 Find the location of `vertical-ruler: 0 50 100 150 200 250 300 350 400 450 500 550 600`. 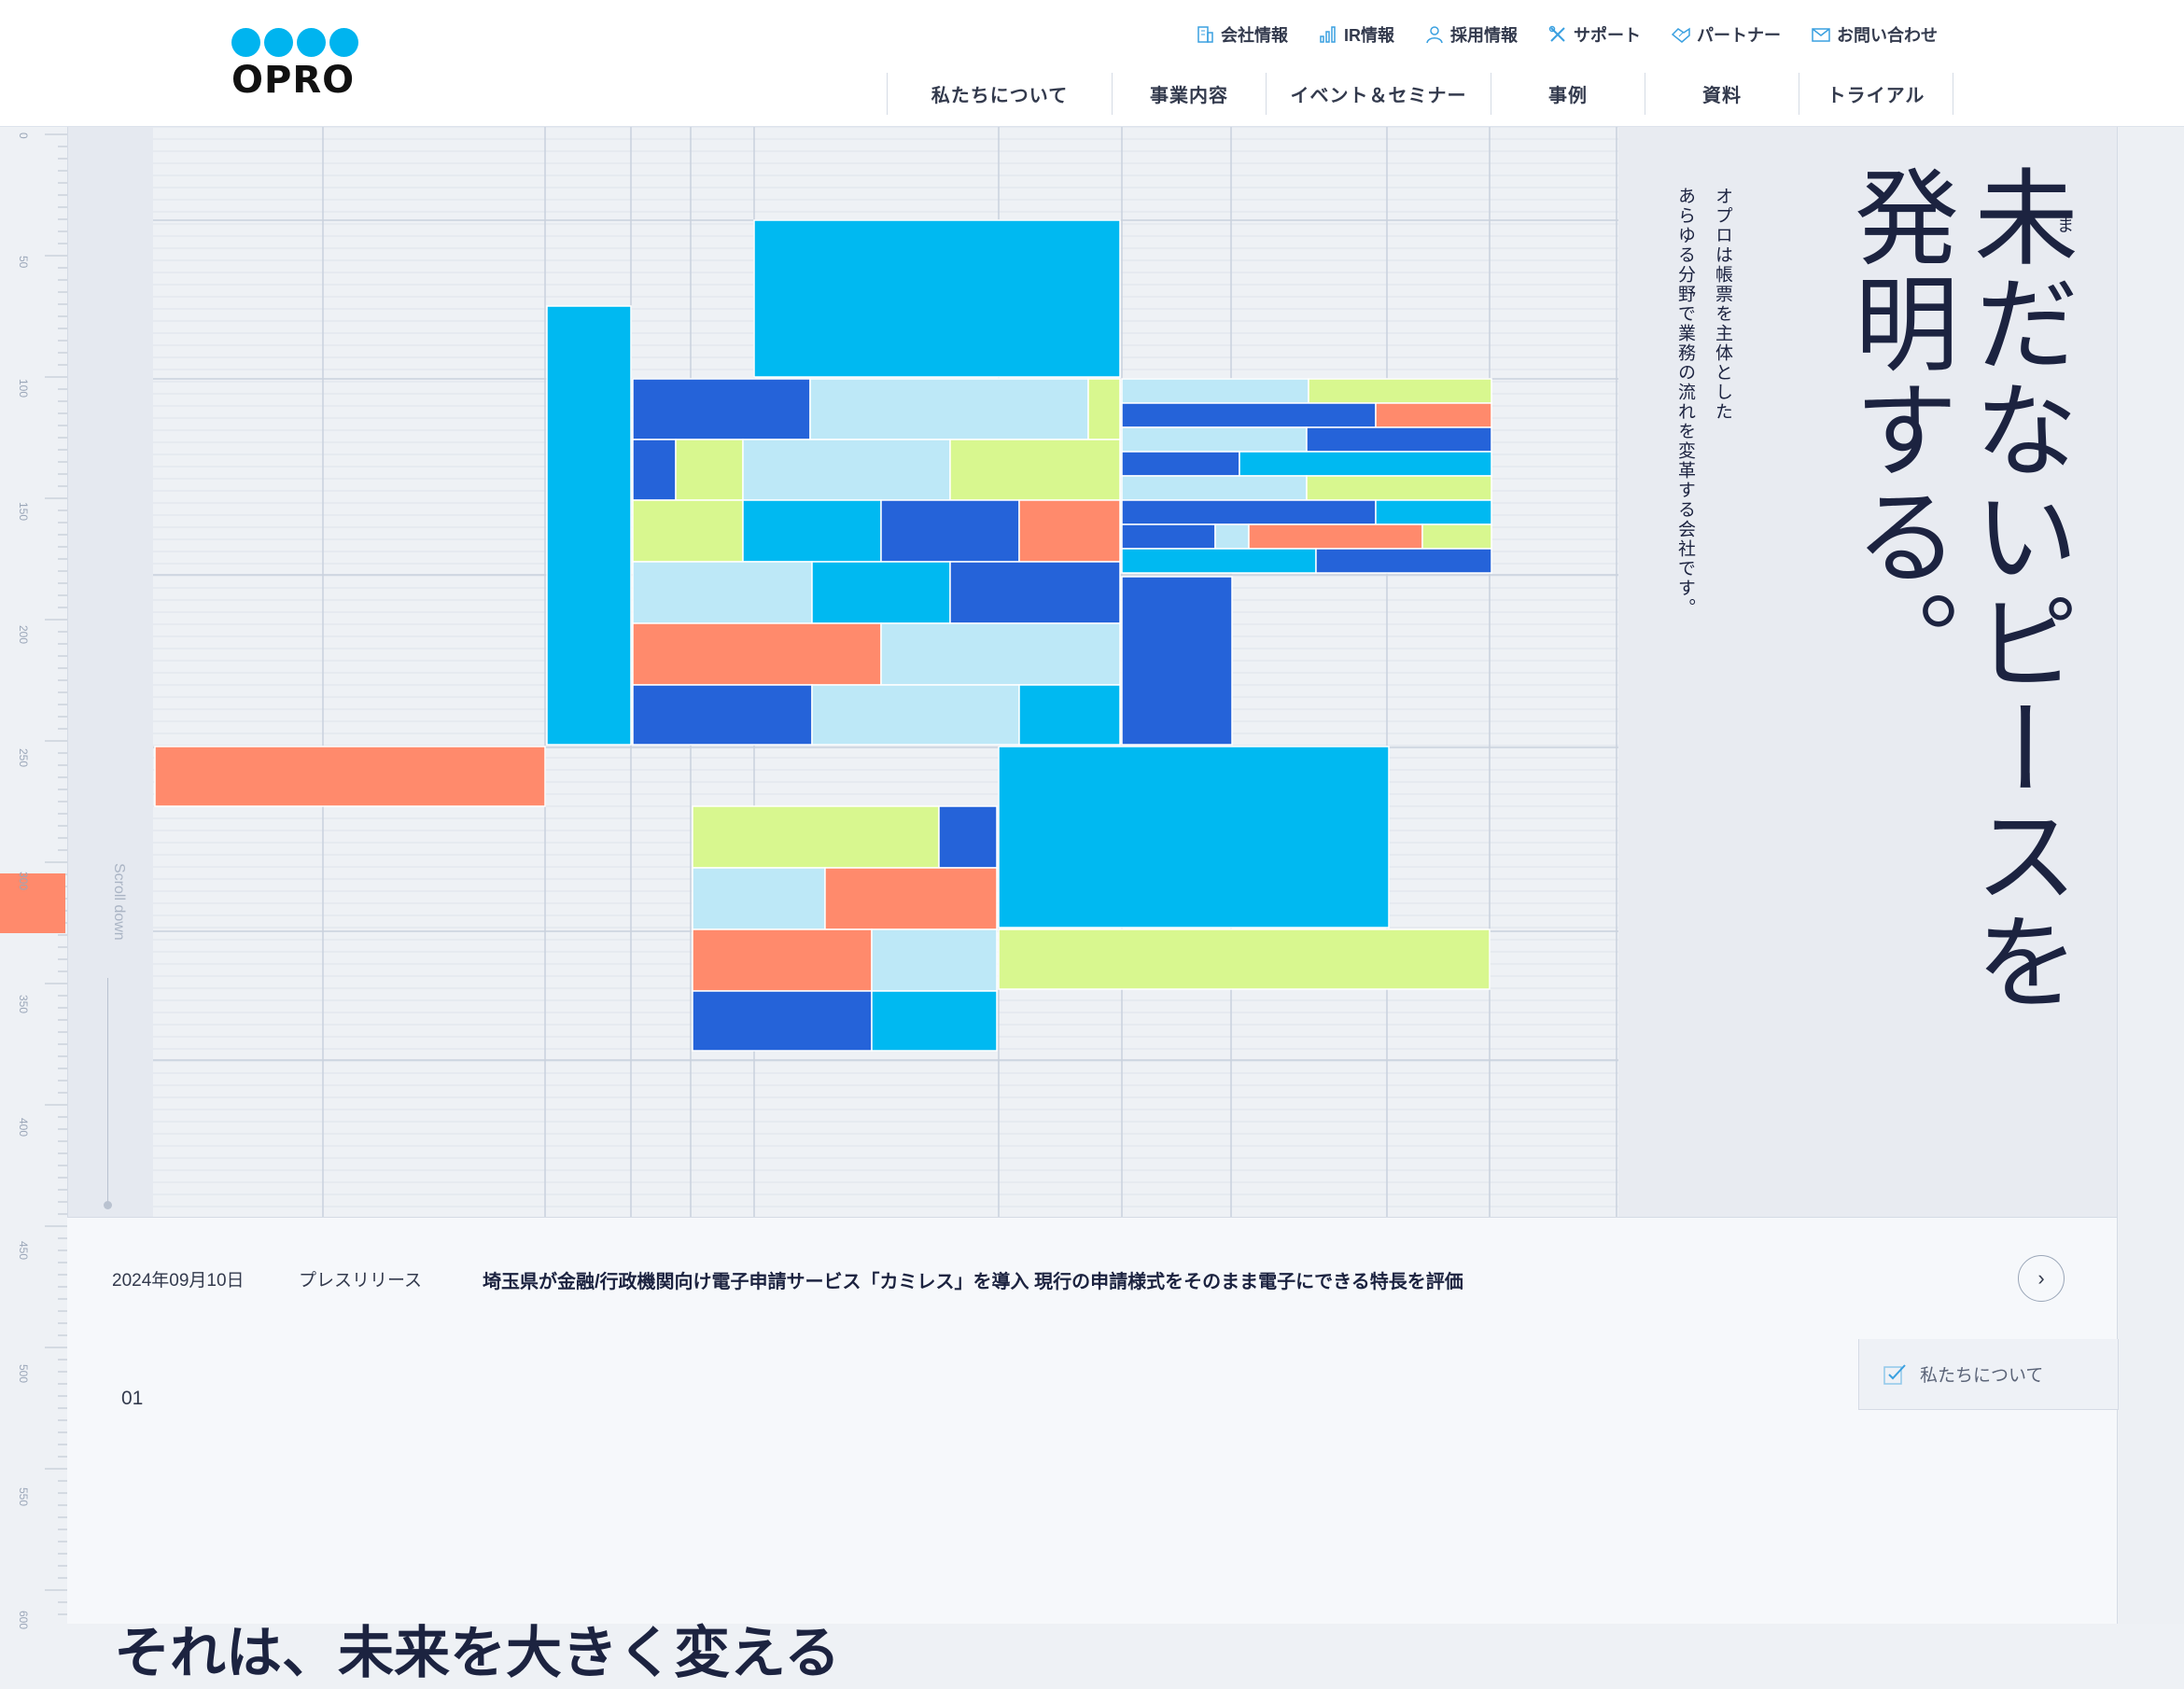

vertical-ruler: 0 50 100 150 200 250 300 350 400 450 500 550 600 is located at coordinates (33, 878).